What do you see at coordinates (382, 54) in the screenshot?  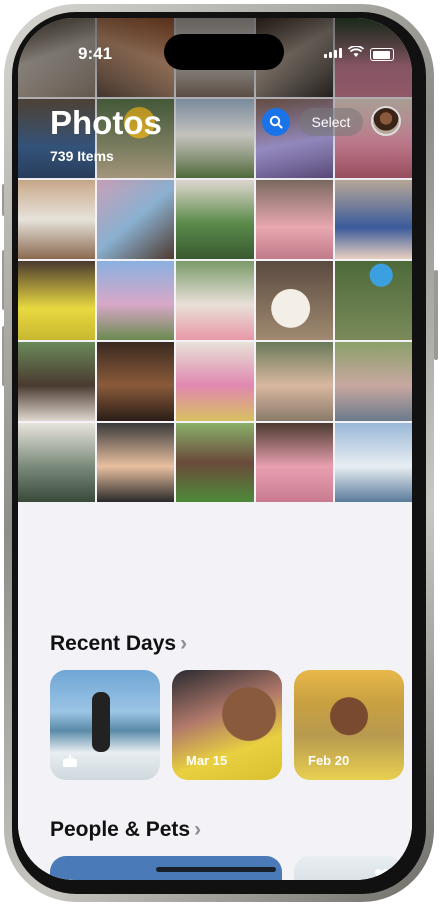 I see `battery-icon` at bounding box center [382, 54].